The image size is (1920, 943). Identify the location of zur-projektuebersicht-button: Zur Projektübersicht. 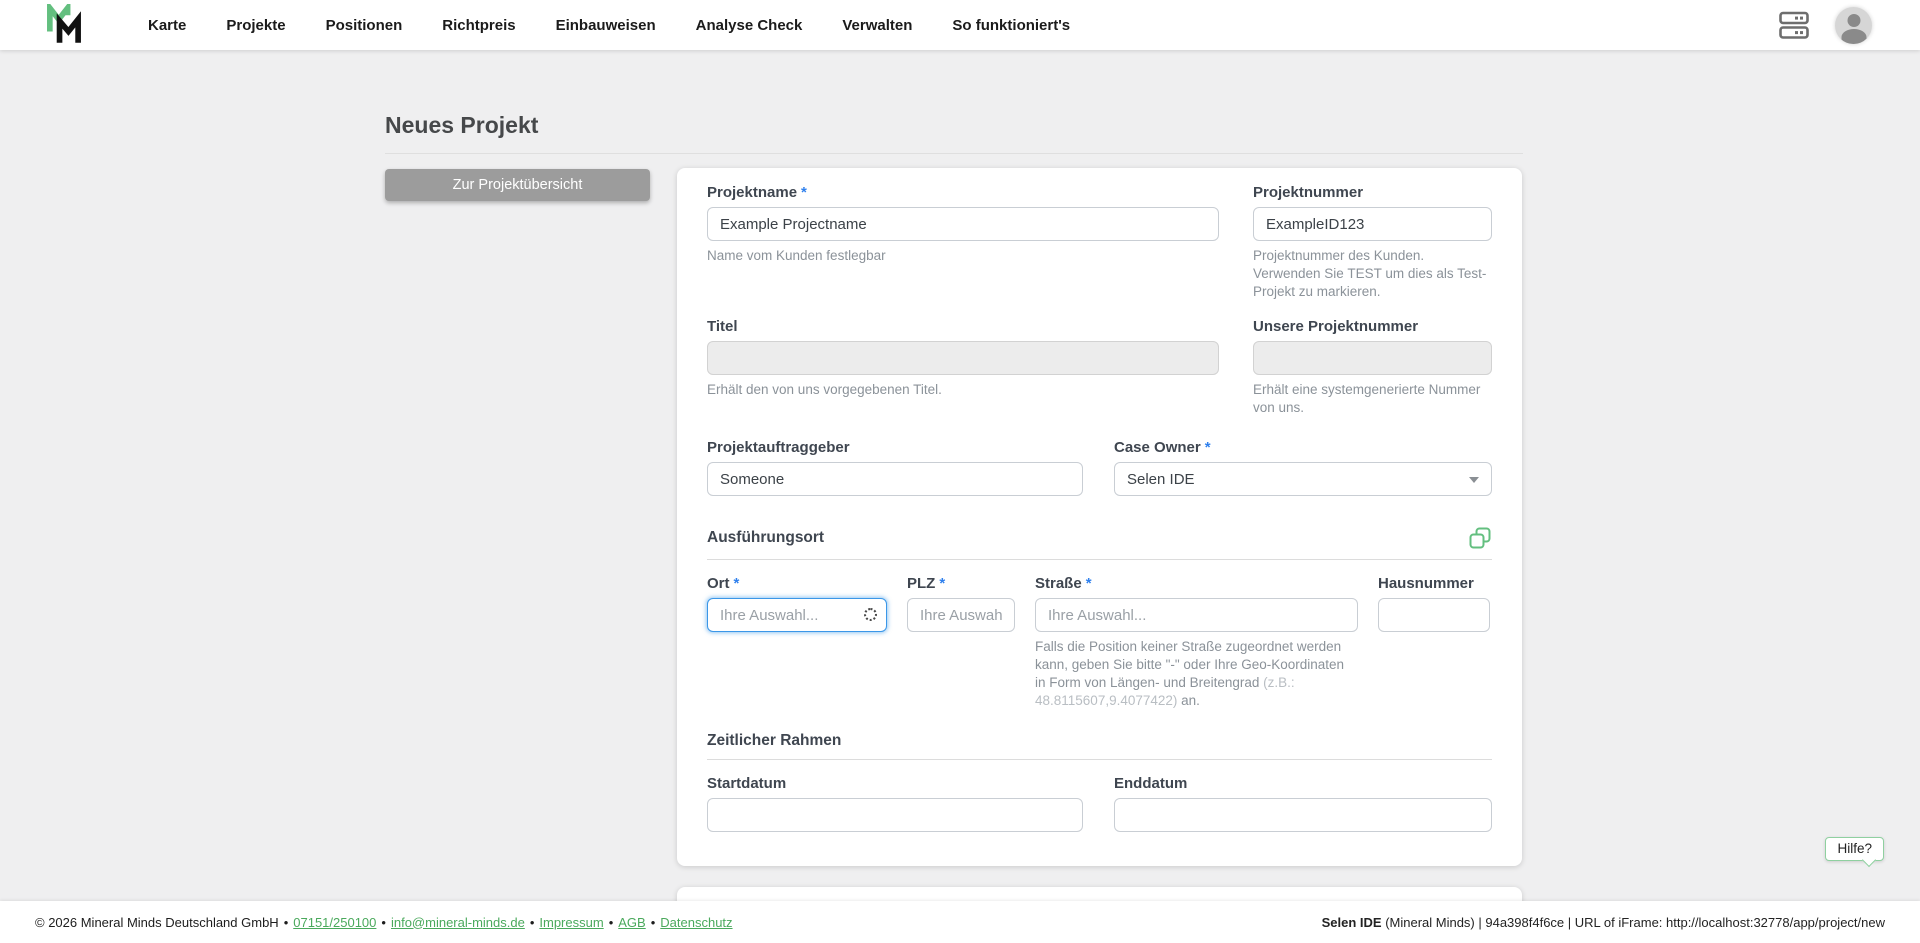
(517, 185).